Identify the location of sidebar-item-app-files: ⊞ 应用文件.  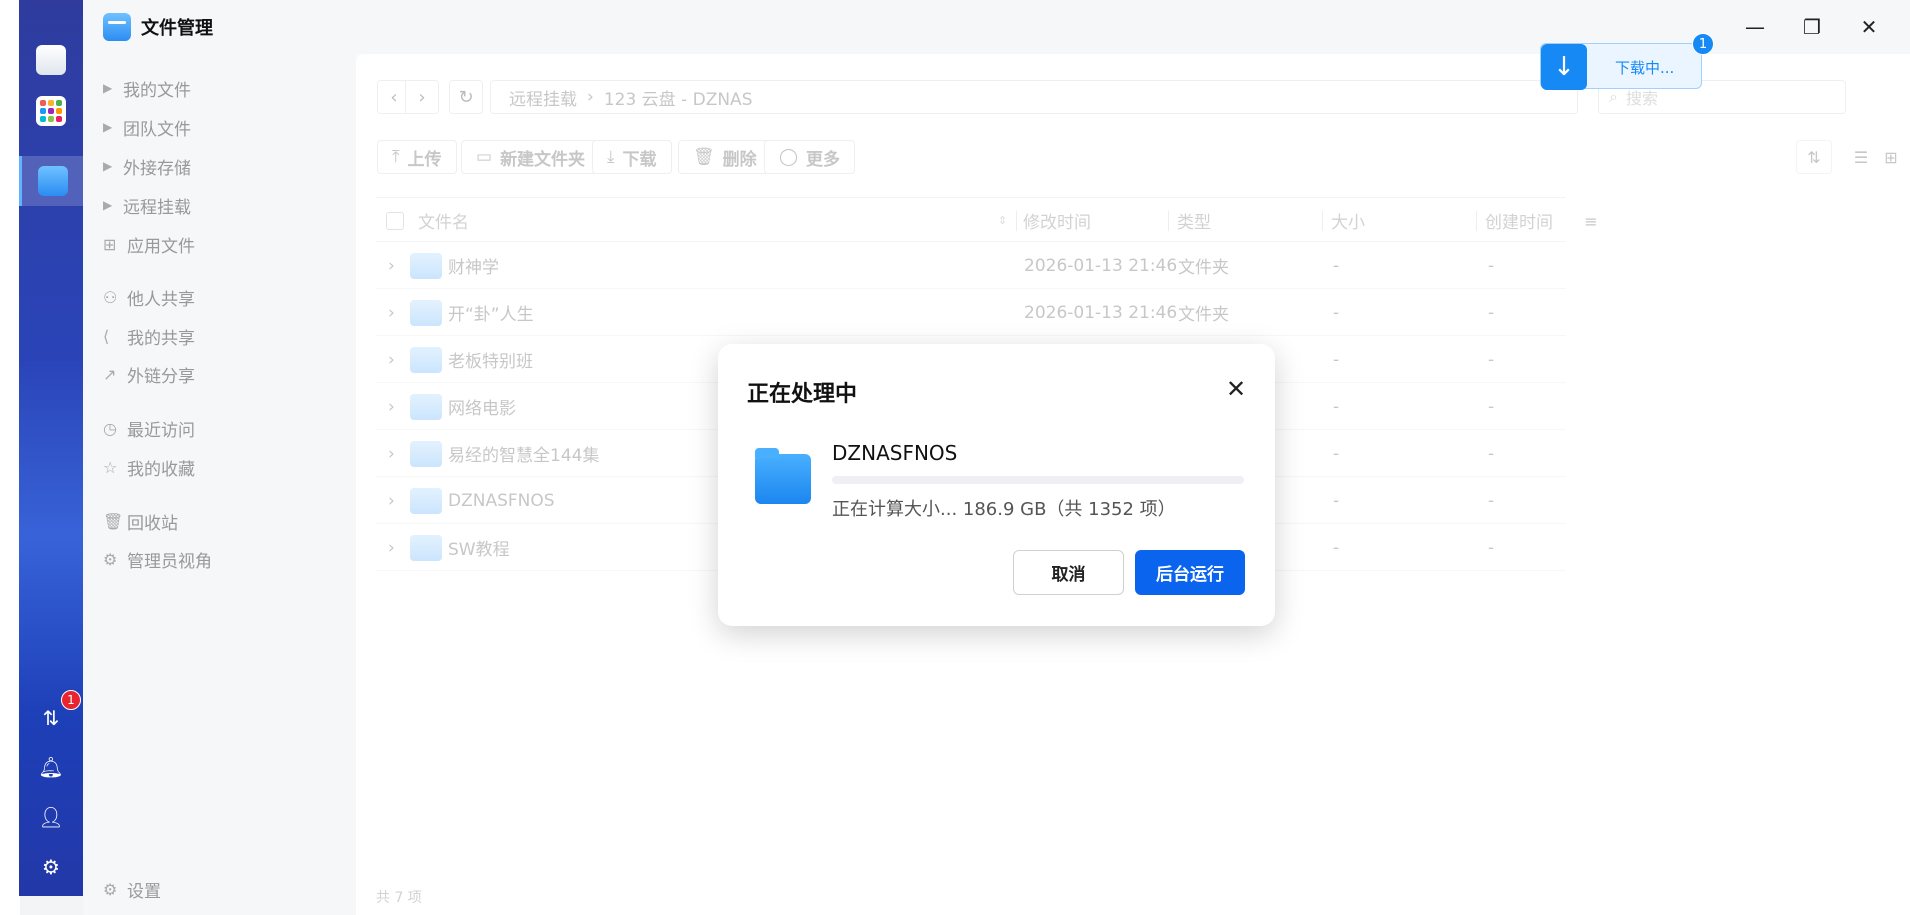
(149, 244).